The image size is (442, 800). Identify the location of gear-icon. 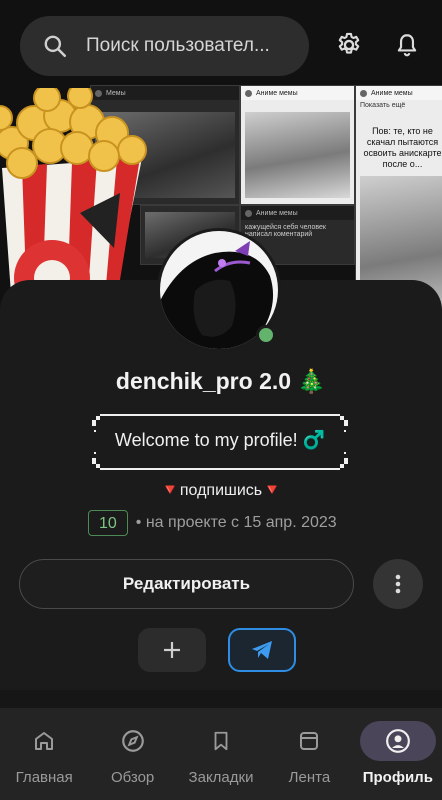
(349, 43).